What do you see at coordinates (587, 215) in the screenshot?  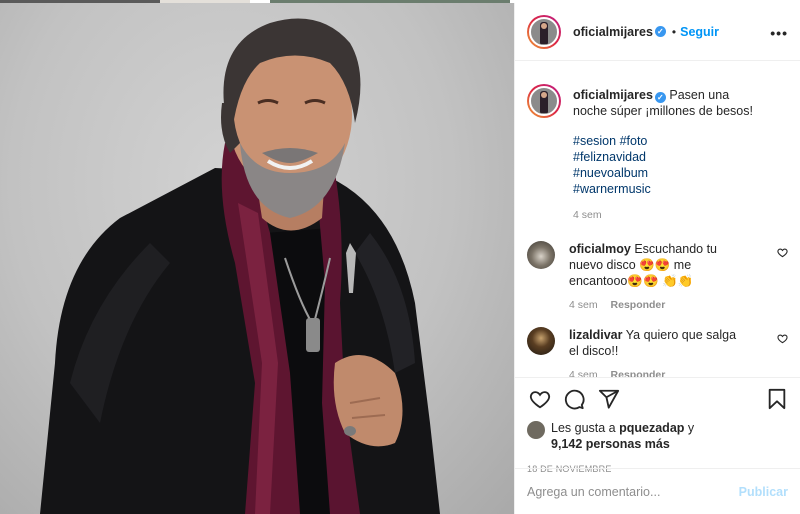 I see `caption-time: 4 sem` at bounding box center [587, 215].